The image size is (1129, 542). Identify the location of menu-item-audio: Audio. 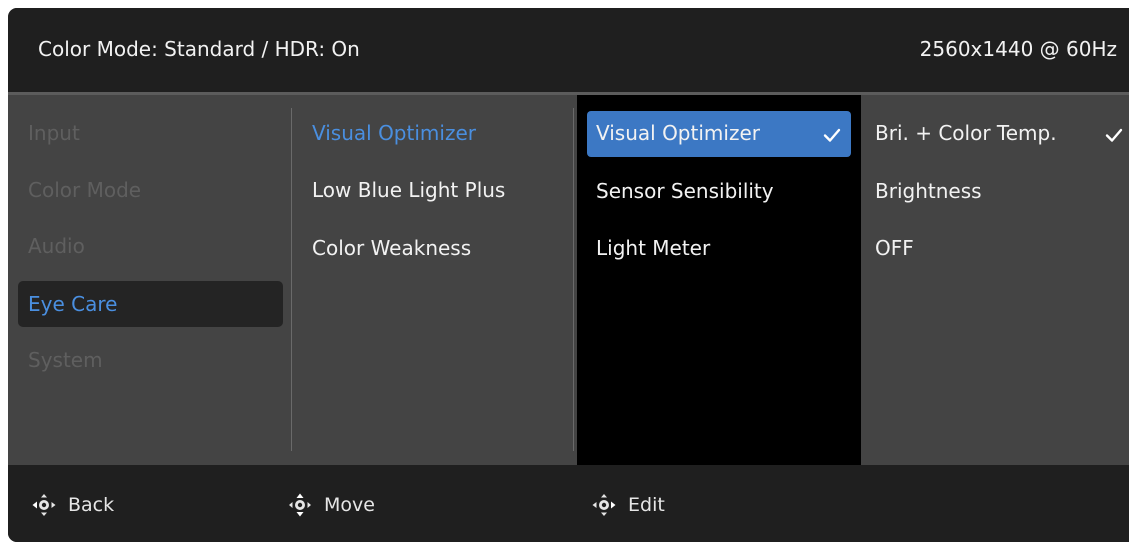
(56, 246).